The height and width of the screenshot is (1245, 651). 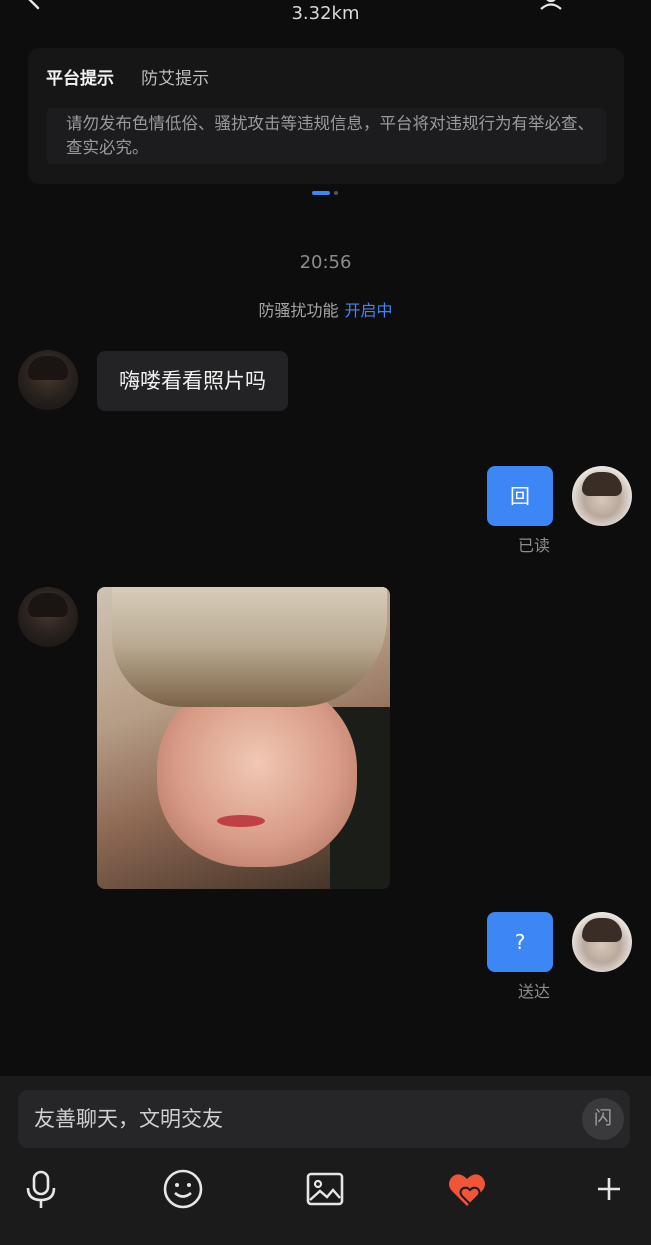 I want to click on message-input: 友善聊天，文明交友 闪, so click(x=324, y=1119).